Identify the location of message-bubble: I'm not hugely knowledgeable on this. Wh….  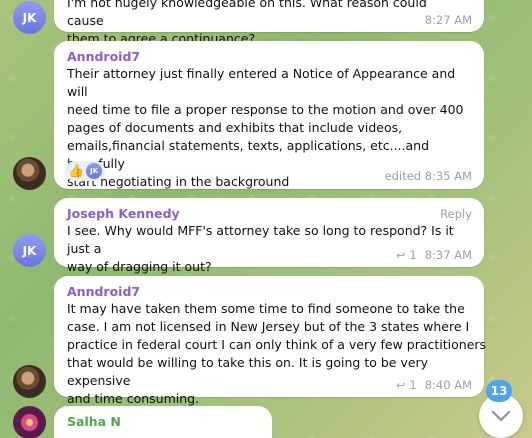
(269, 23).